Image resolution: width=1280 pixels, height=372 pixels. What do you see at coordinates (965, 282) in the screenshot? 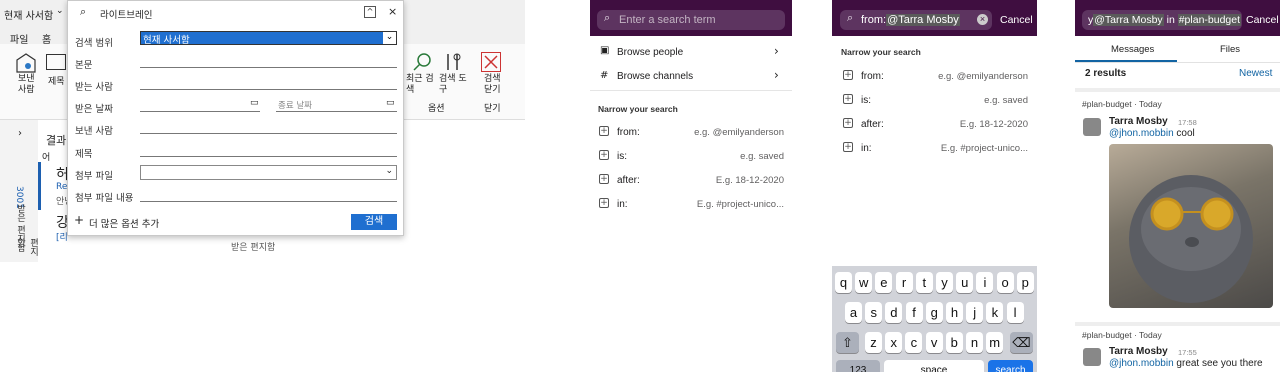
I see `key-u: u` at bounding box center [965, 282].